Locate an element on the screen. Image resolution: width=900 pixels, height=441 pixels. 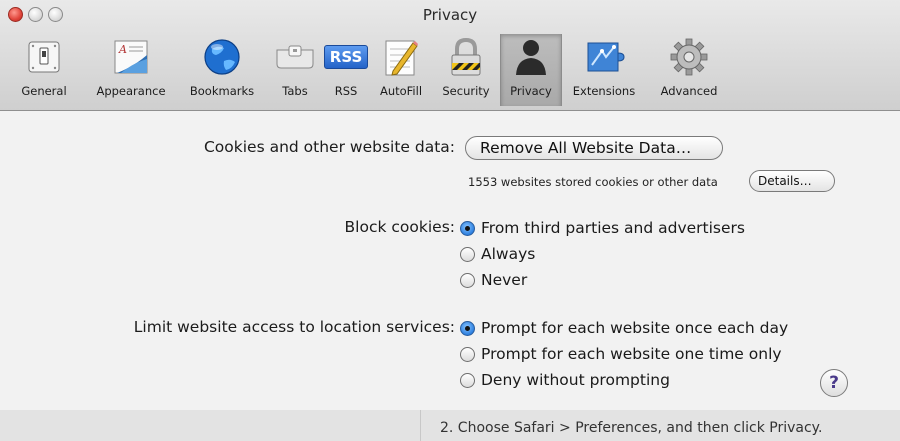
toolbar-tab-autofill: AutoFill is located at coordinates (401, 70).